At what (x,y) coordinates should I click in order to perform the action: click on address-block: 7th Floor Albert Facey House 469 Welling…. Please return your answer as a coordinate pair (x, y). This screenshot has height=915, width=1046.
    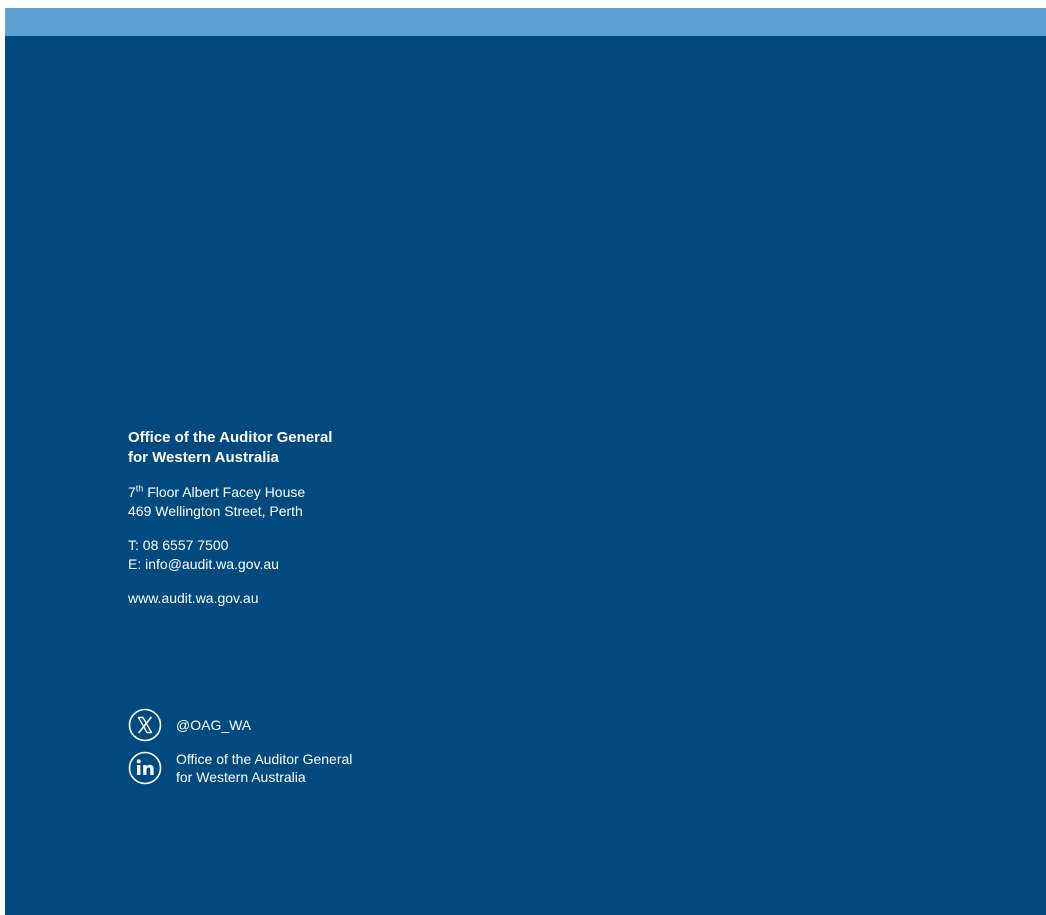
    Looking at the image, I should click on (338, 502).